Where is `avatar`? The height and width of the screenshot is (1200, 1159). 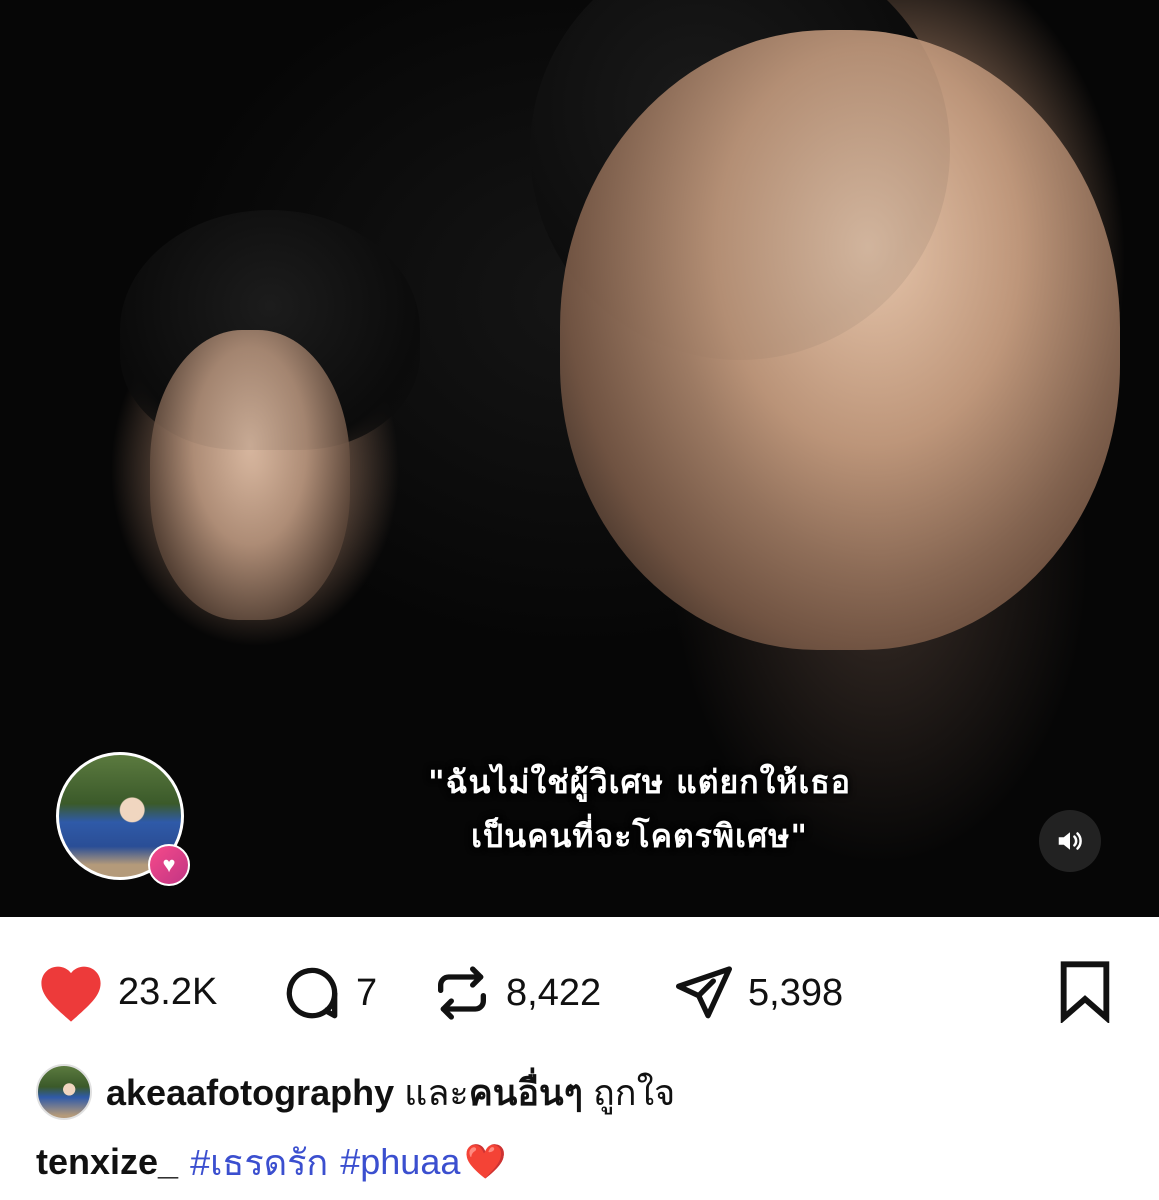 avatar is located at coordinates (64, 1092).